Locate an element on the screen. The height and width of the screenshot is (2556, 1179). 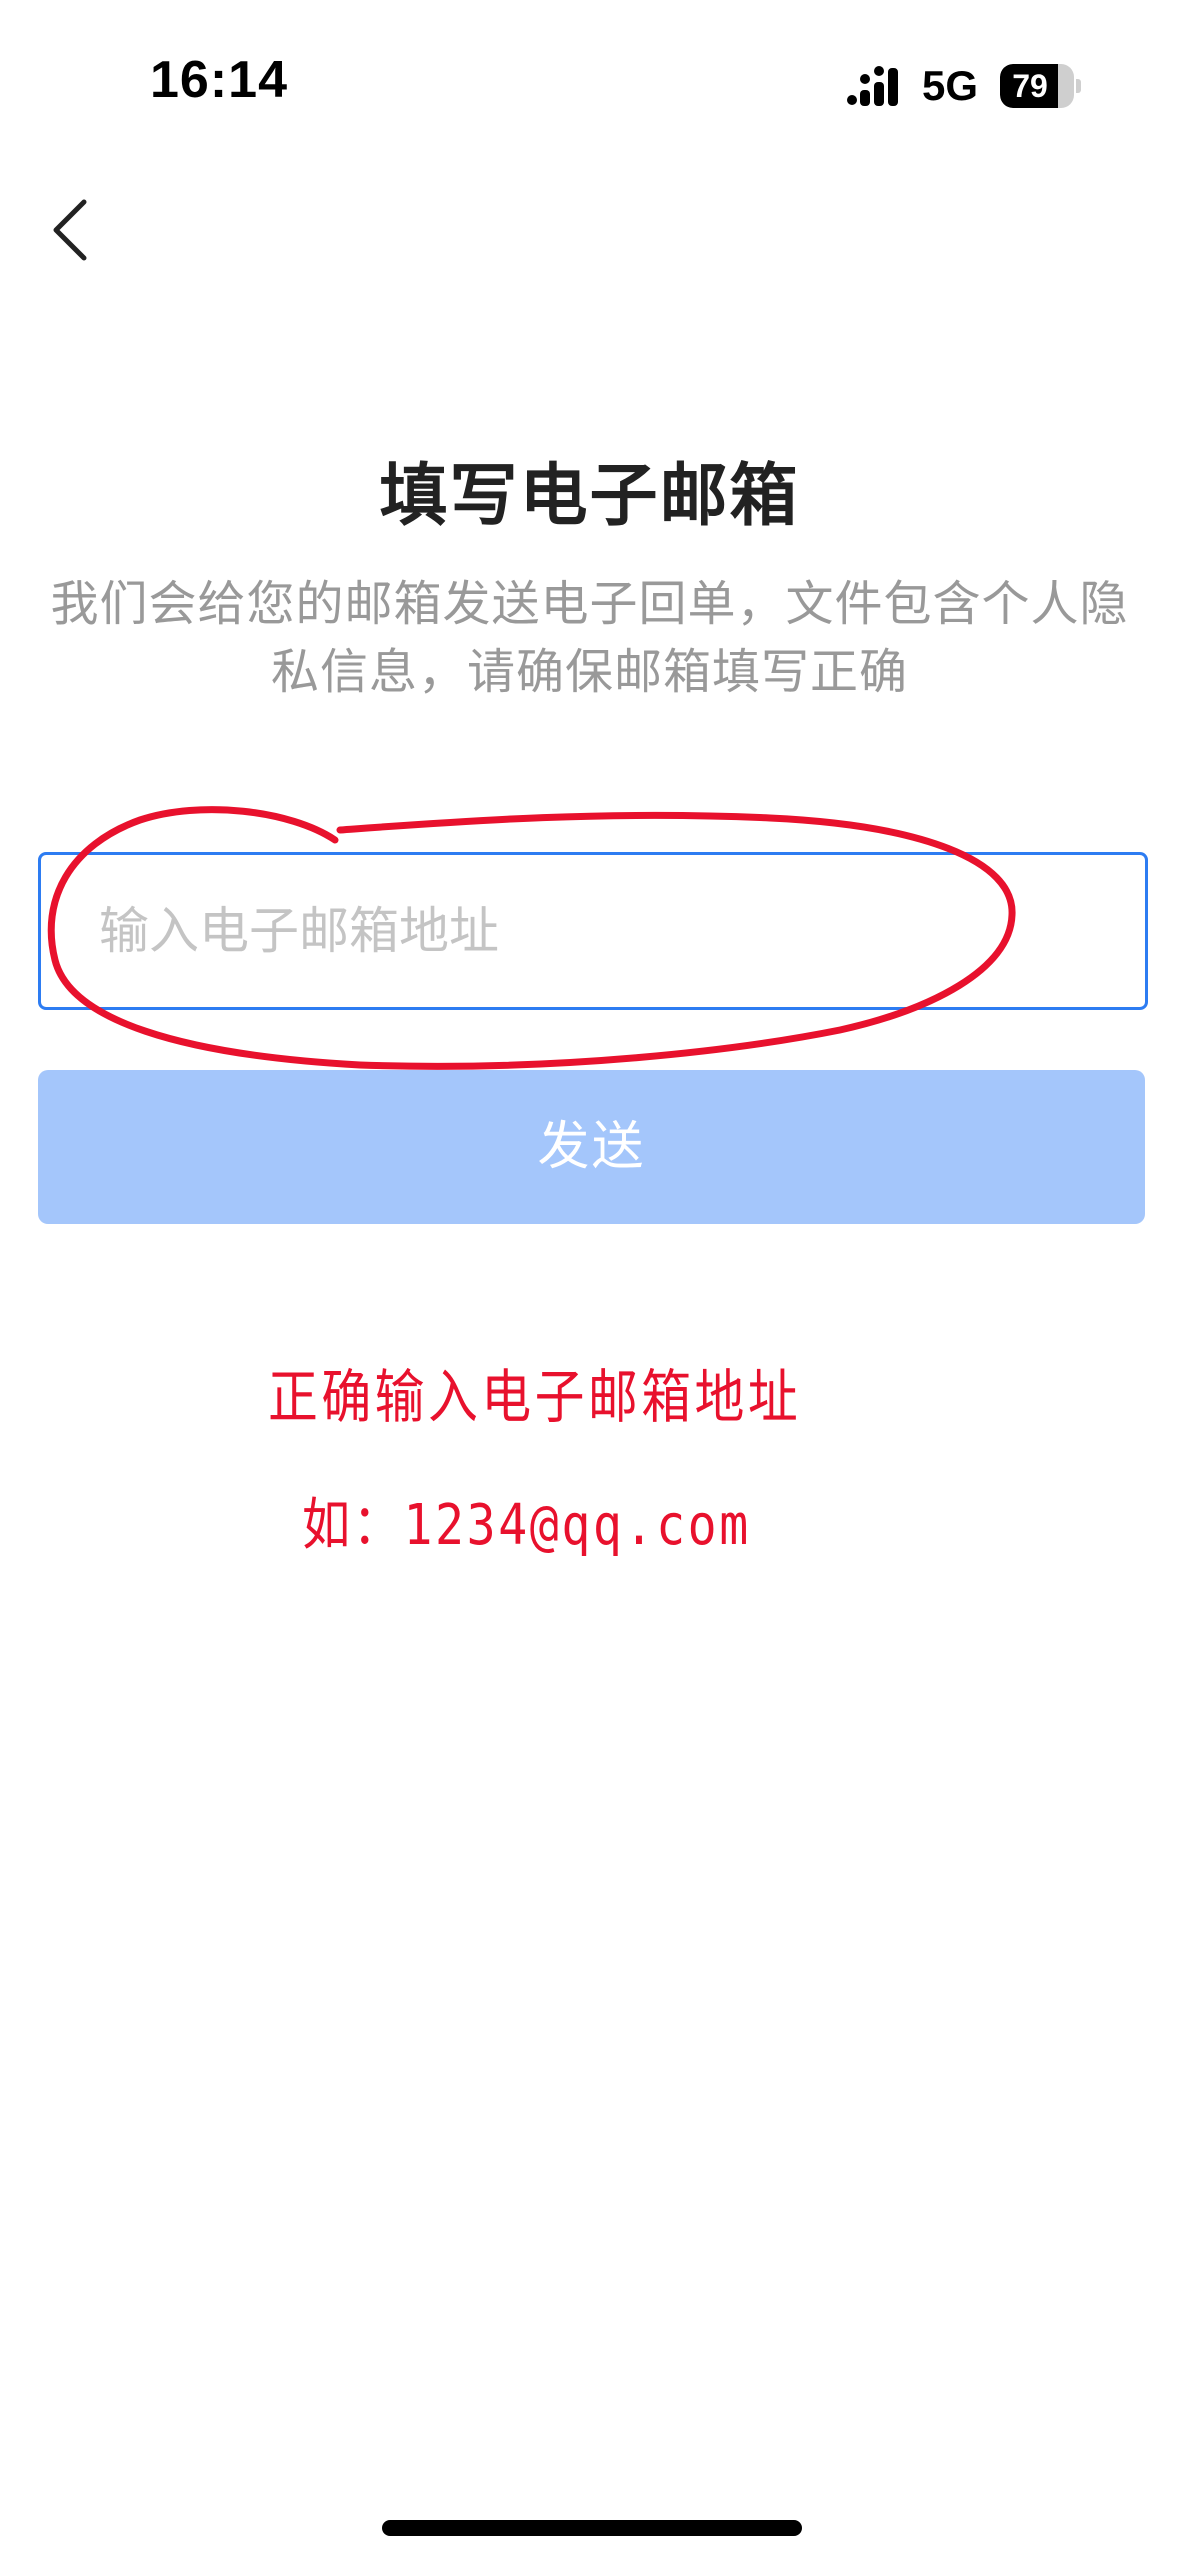
email-input is located at coordinates (593, 931).